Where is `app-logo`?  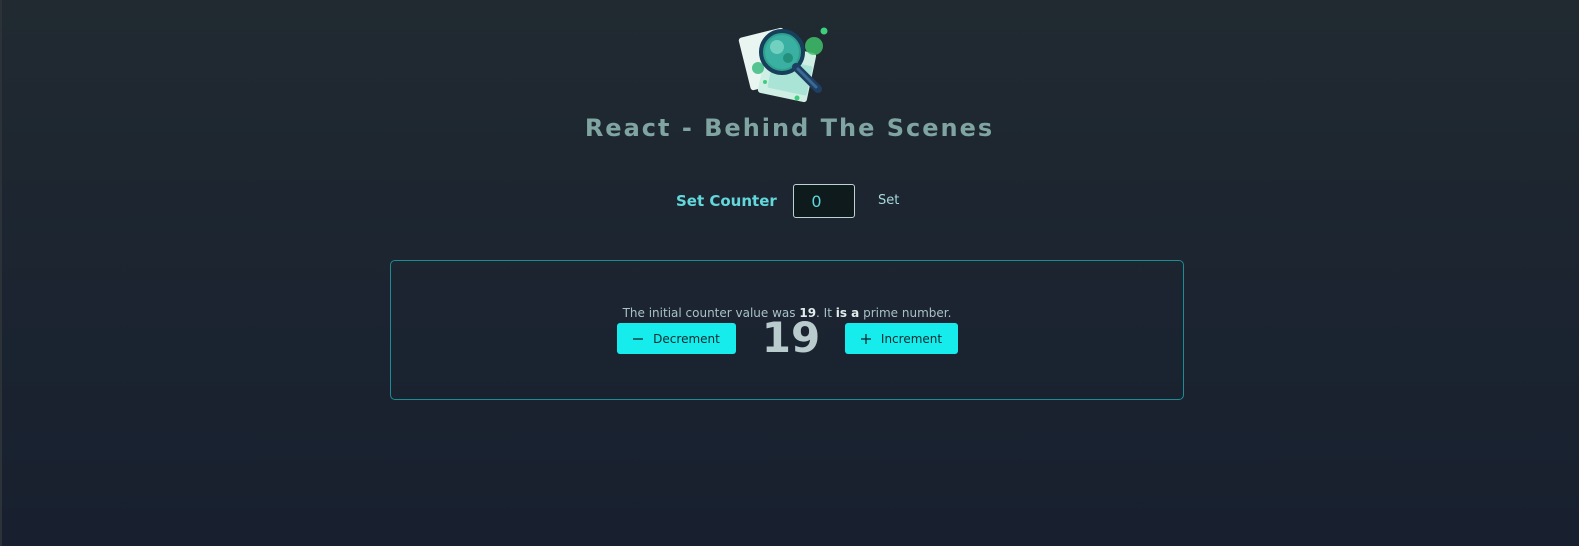
app-logo is located at coordinates (783, 65).